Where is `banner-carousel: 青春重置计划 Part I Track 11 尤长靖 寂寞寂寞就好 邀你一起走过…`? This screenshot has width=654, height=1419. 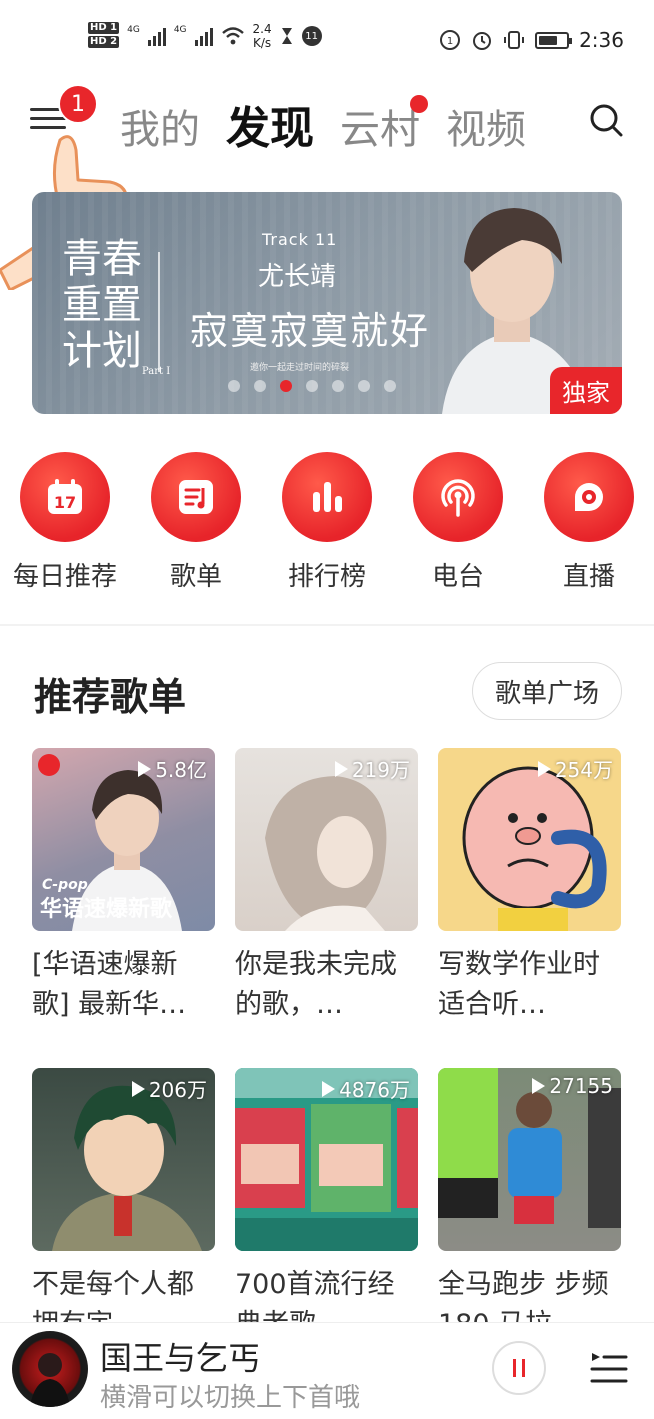 banner-carousel: 青春重置计划 Part I Track 11 尤长靖 寂寞寂寞就好 邀你一起走过… is located at coordinates (327, 303).